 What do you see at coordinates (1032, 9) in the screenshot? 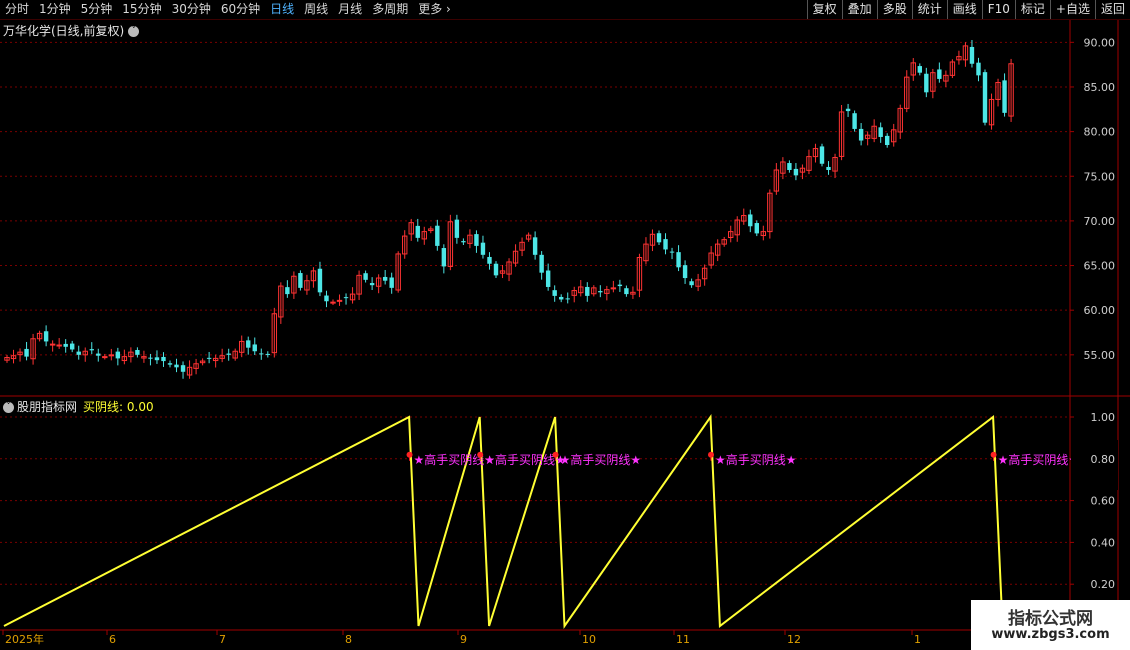
I see `toolbar-button-6: 标记` at bounding box center [1032, 9].